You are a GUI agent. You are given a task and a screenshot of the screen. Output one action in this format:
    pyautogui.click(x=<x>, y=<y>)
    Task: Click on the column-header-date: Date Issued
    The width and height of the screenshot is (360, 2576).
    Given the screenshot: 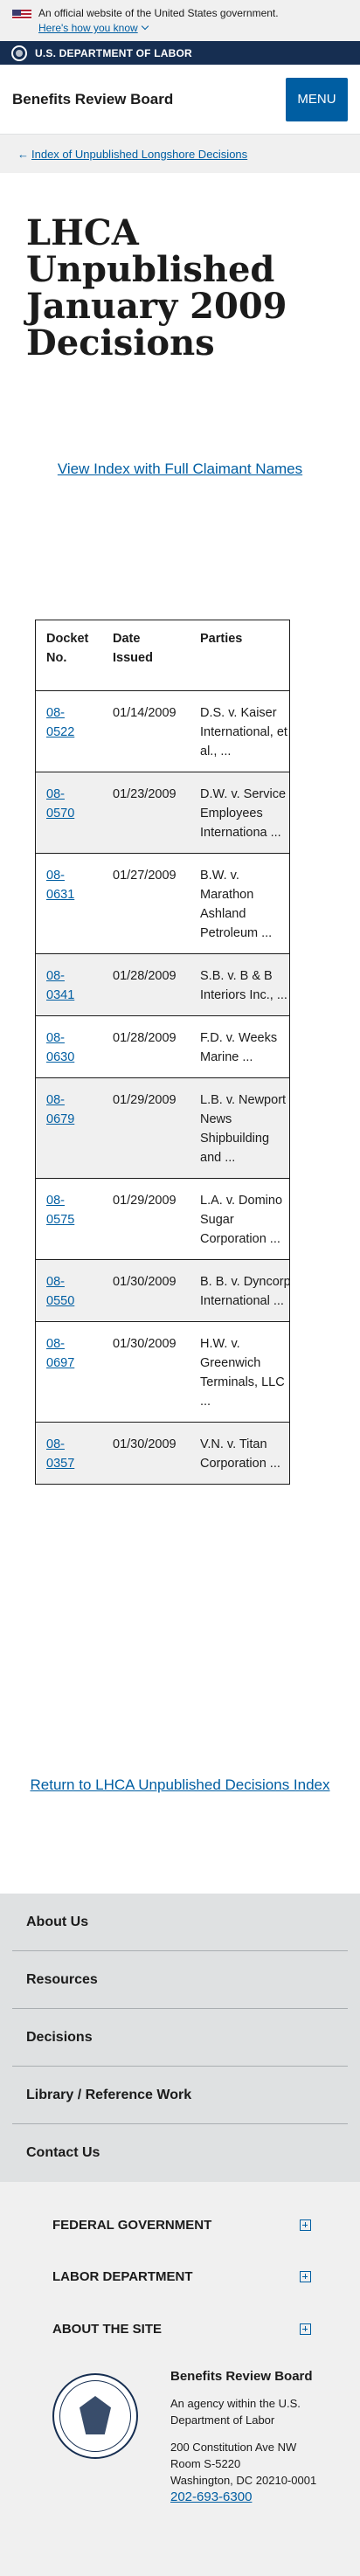 What is the action you would take?
    pyautogui.click(x=146, y=655)
    